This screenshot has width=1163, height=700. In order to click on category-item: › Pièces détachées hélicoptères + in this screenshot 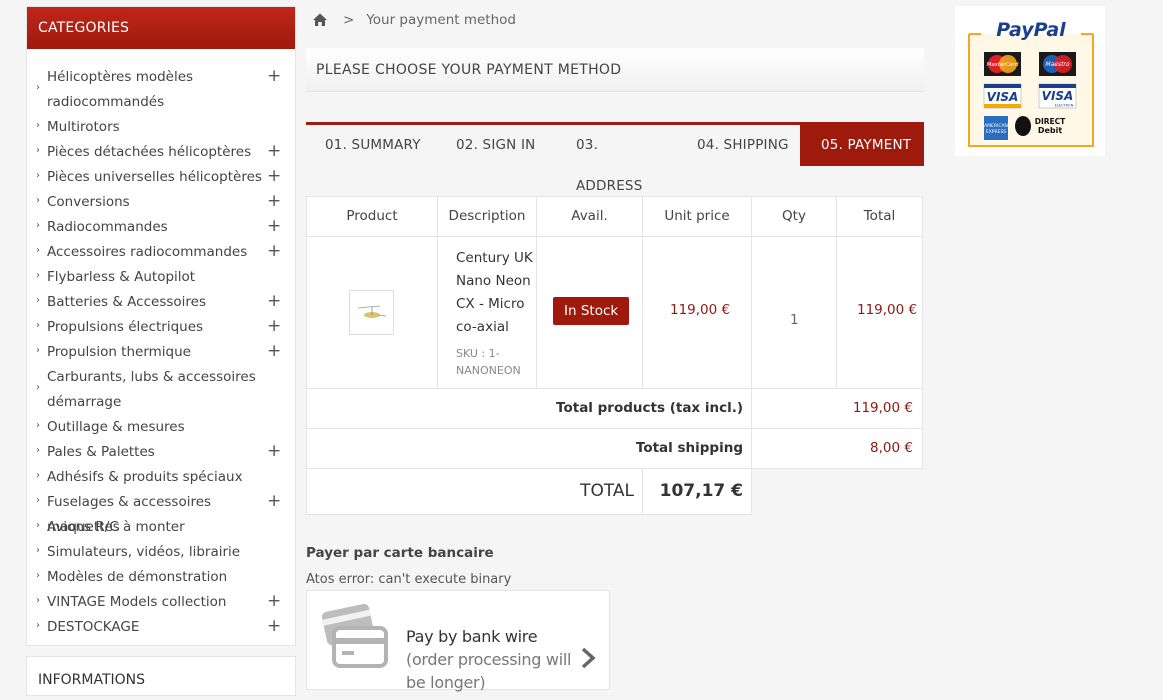, I will do `click(161, 152)`.